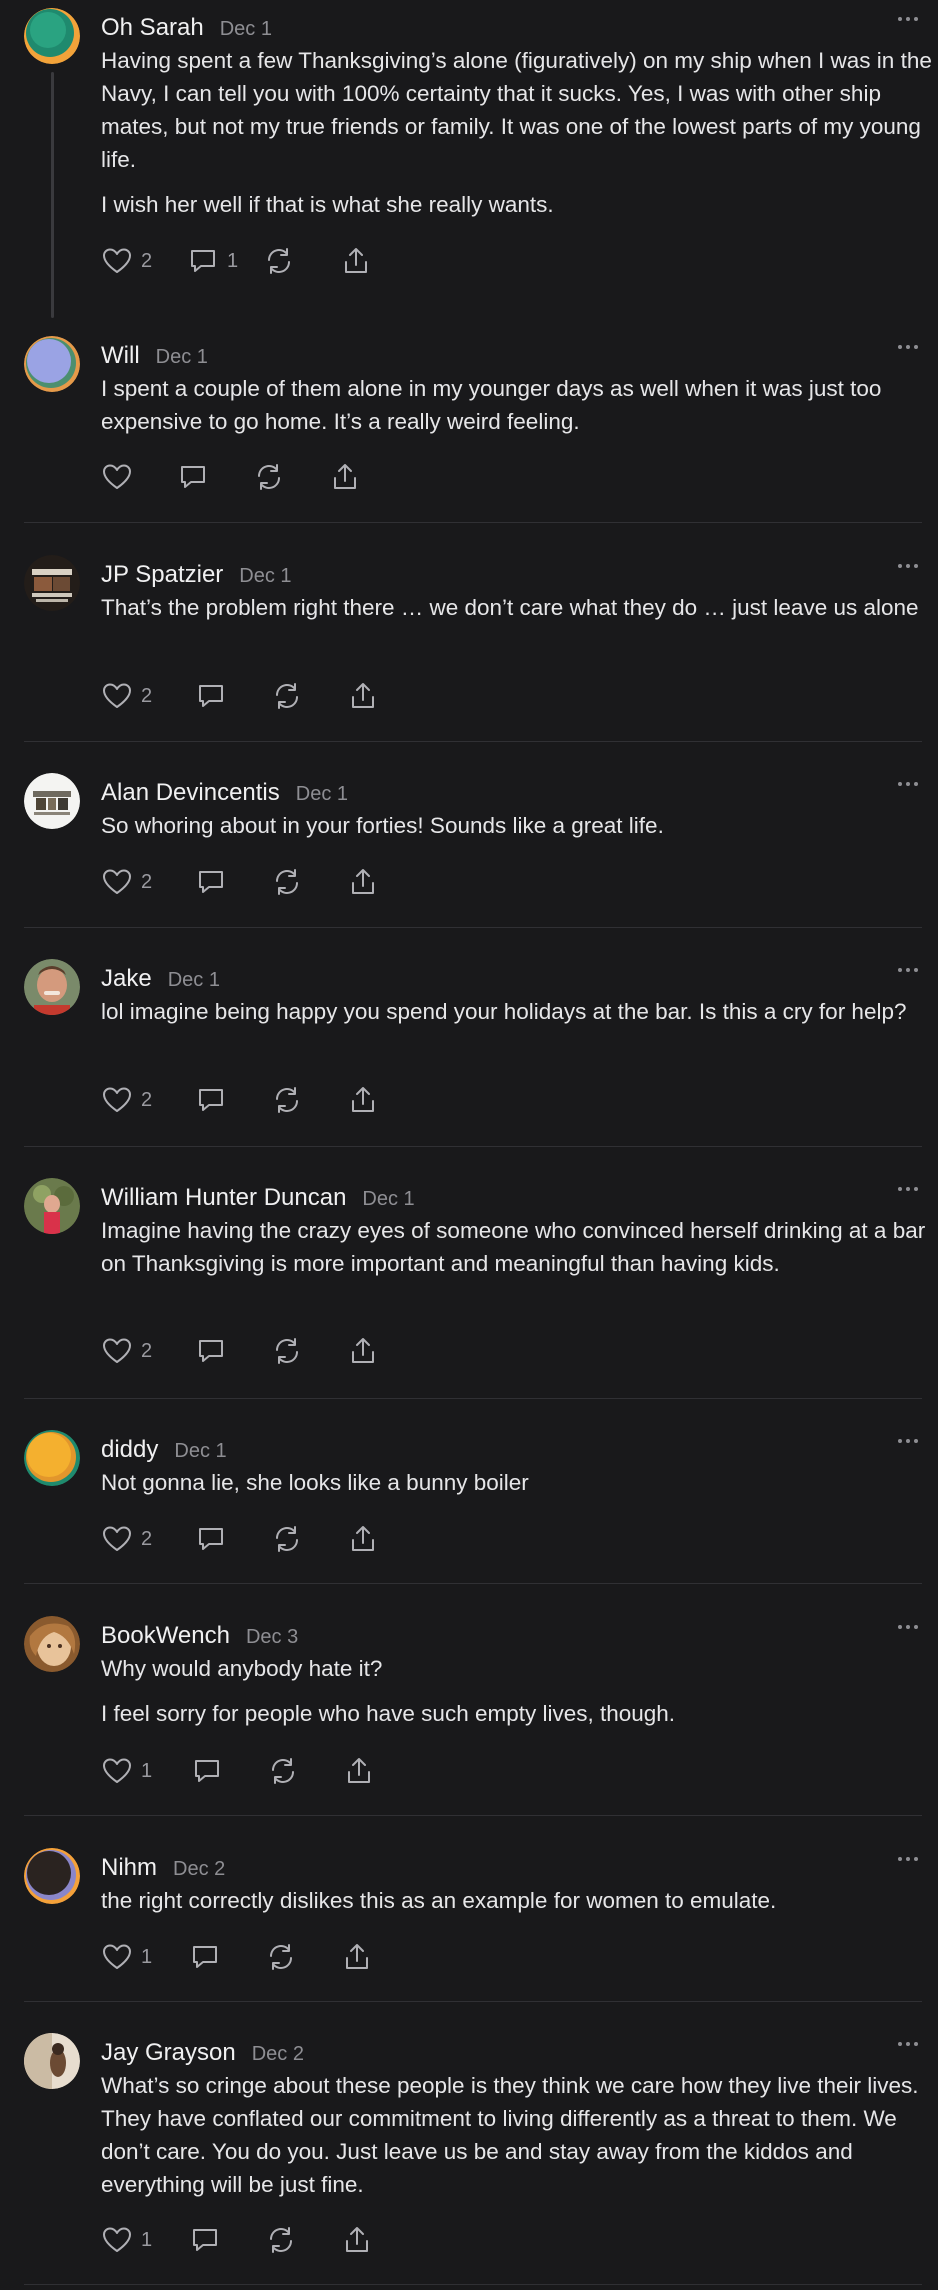 This screenshot has width=938, height=2290. Describe the element at coordinates (120, 356) in the screenshot. I see `author-name: Will` at that location.